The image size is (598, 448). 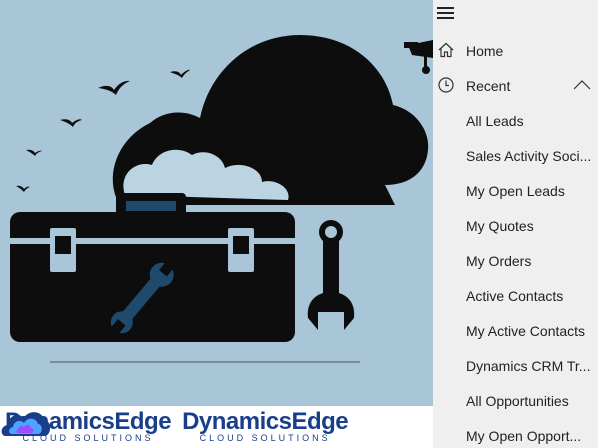 I want to click on recent-item: Active Contacts, so click(x=515, y=295).